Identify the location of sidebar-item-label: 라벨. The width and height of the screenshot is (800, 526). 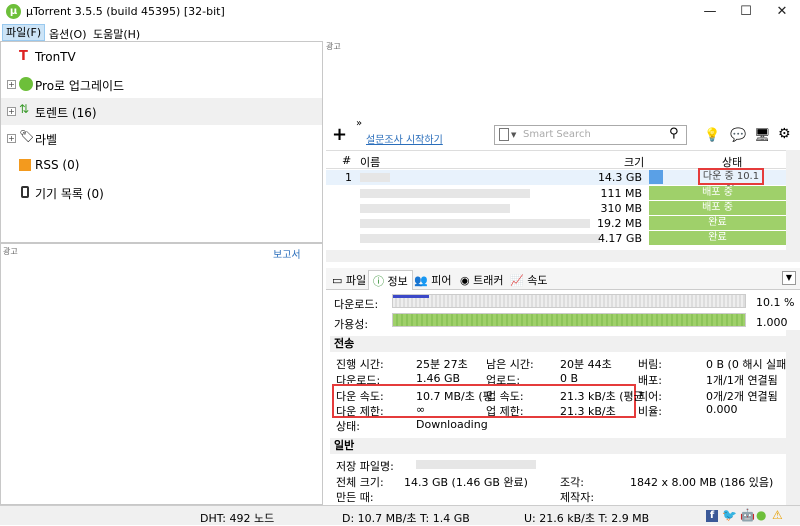
(46, 140).